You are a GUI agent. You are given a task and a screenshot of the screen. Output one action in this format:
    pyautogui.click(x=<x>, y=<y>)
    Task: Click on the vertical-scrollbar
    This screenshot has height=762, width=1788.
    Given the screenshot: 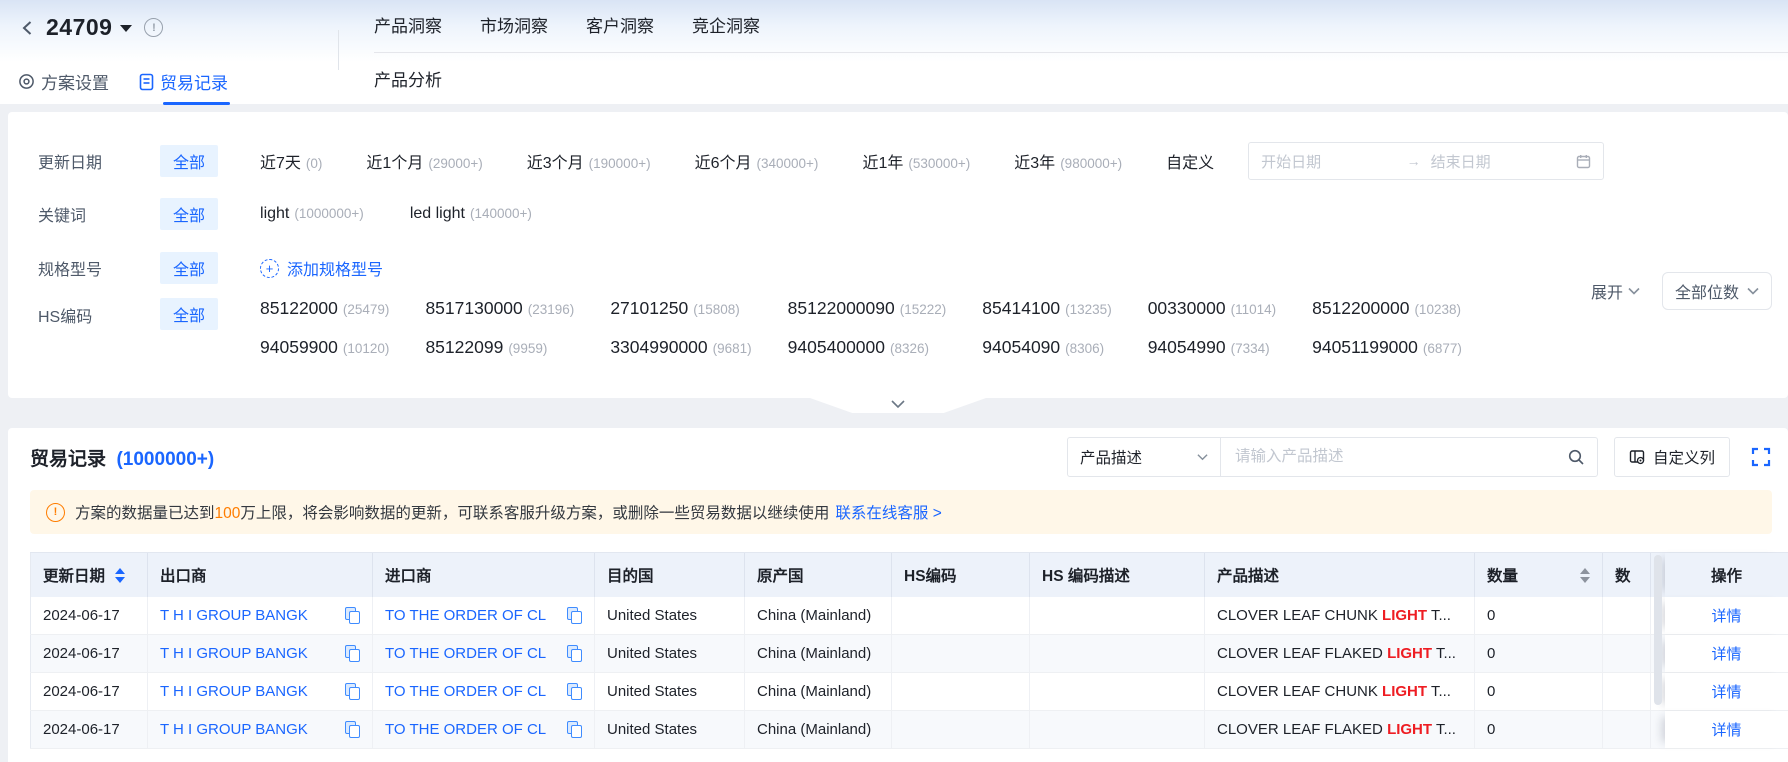 What is the action you would take?
    pyautogui.click(x=1658, y=630)
    